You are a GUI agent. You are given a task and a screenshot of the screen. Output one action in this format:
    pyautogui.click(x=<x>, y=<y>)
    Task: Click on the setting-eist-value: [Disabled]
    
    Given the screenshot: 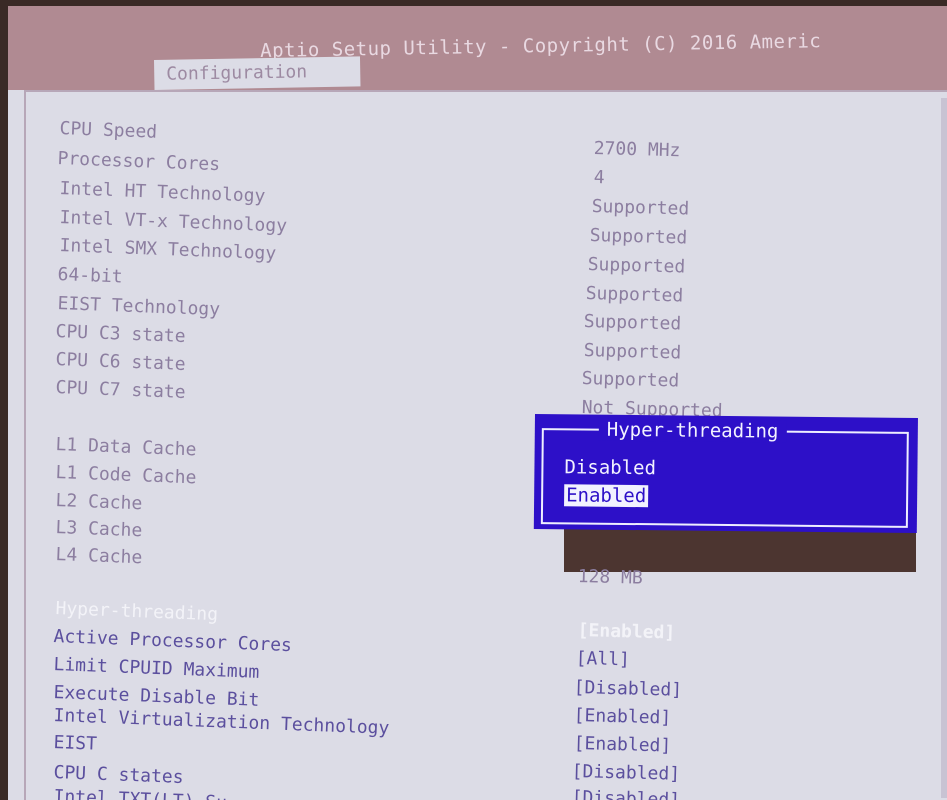 What is the action you would take?
    pyautogui.click(x=625, y=773)
    